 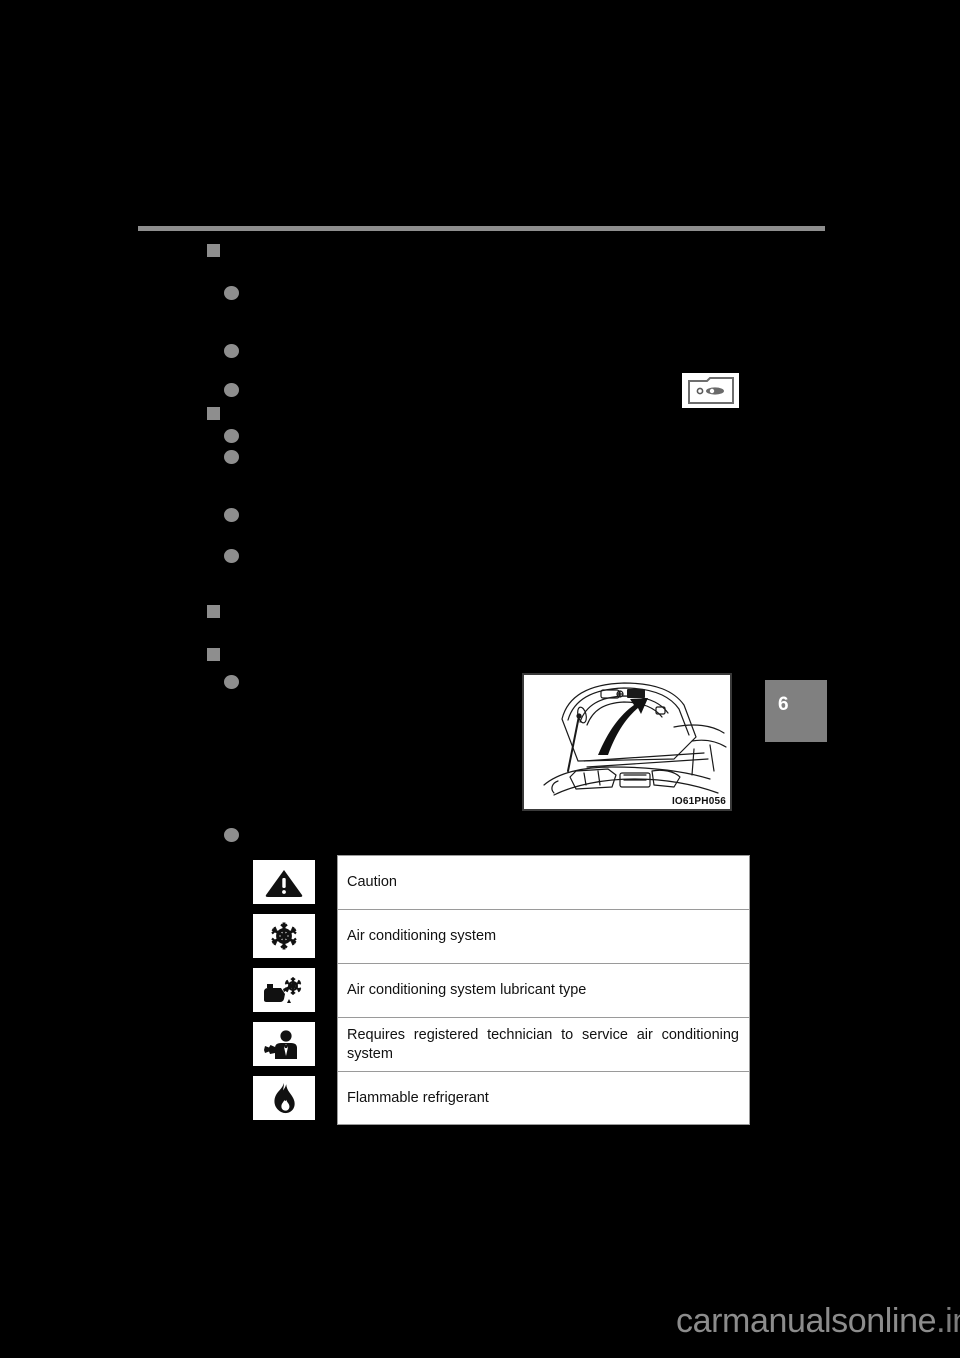 I want to click on site-watermark: carmanualsonline.info, so click(x=818, y=1321).